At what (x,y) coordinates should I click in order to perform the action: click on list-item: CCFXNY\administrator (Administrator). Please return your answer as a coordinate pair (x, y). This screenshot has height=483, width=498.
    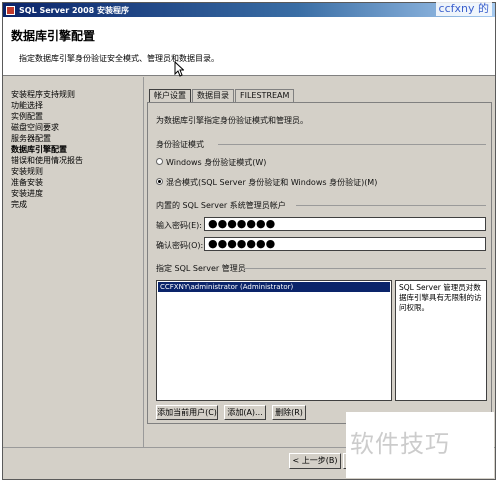
    Looking at the image, I should click on (274, 287).